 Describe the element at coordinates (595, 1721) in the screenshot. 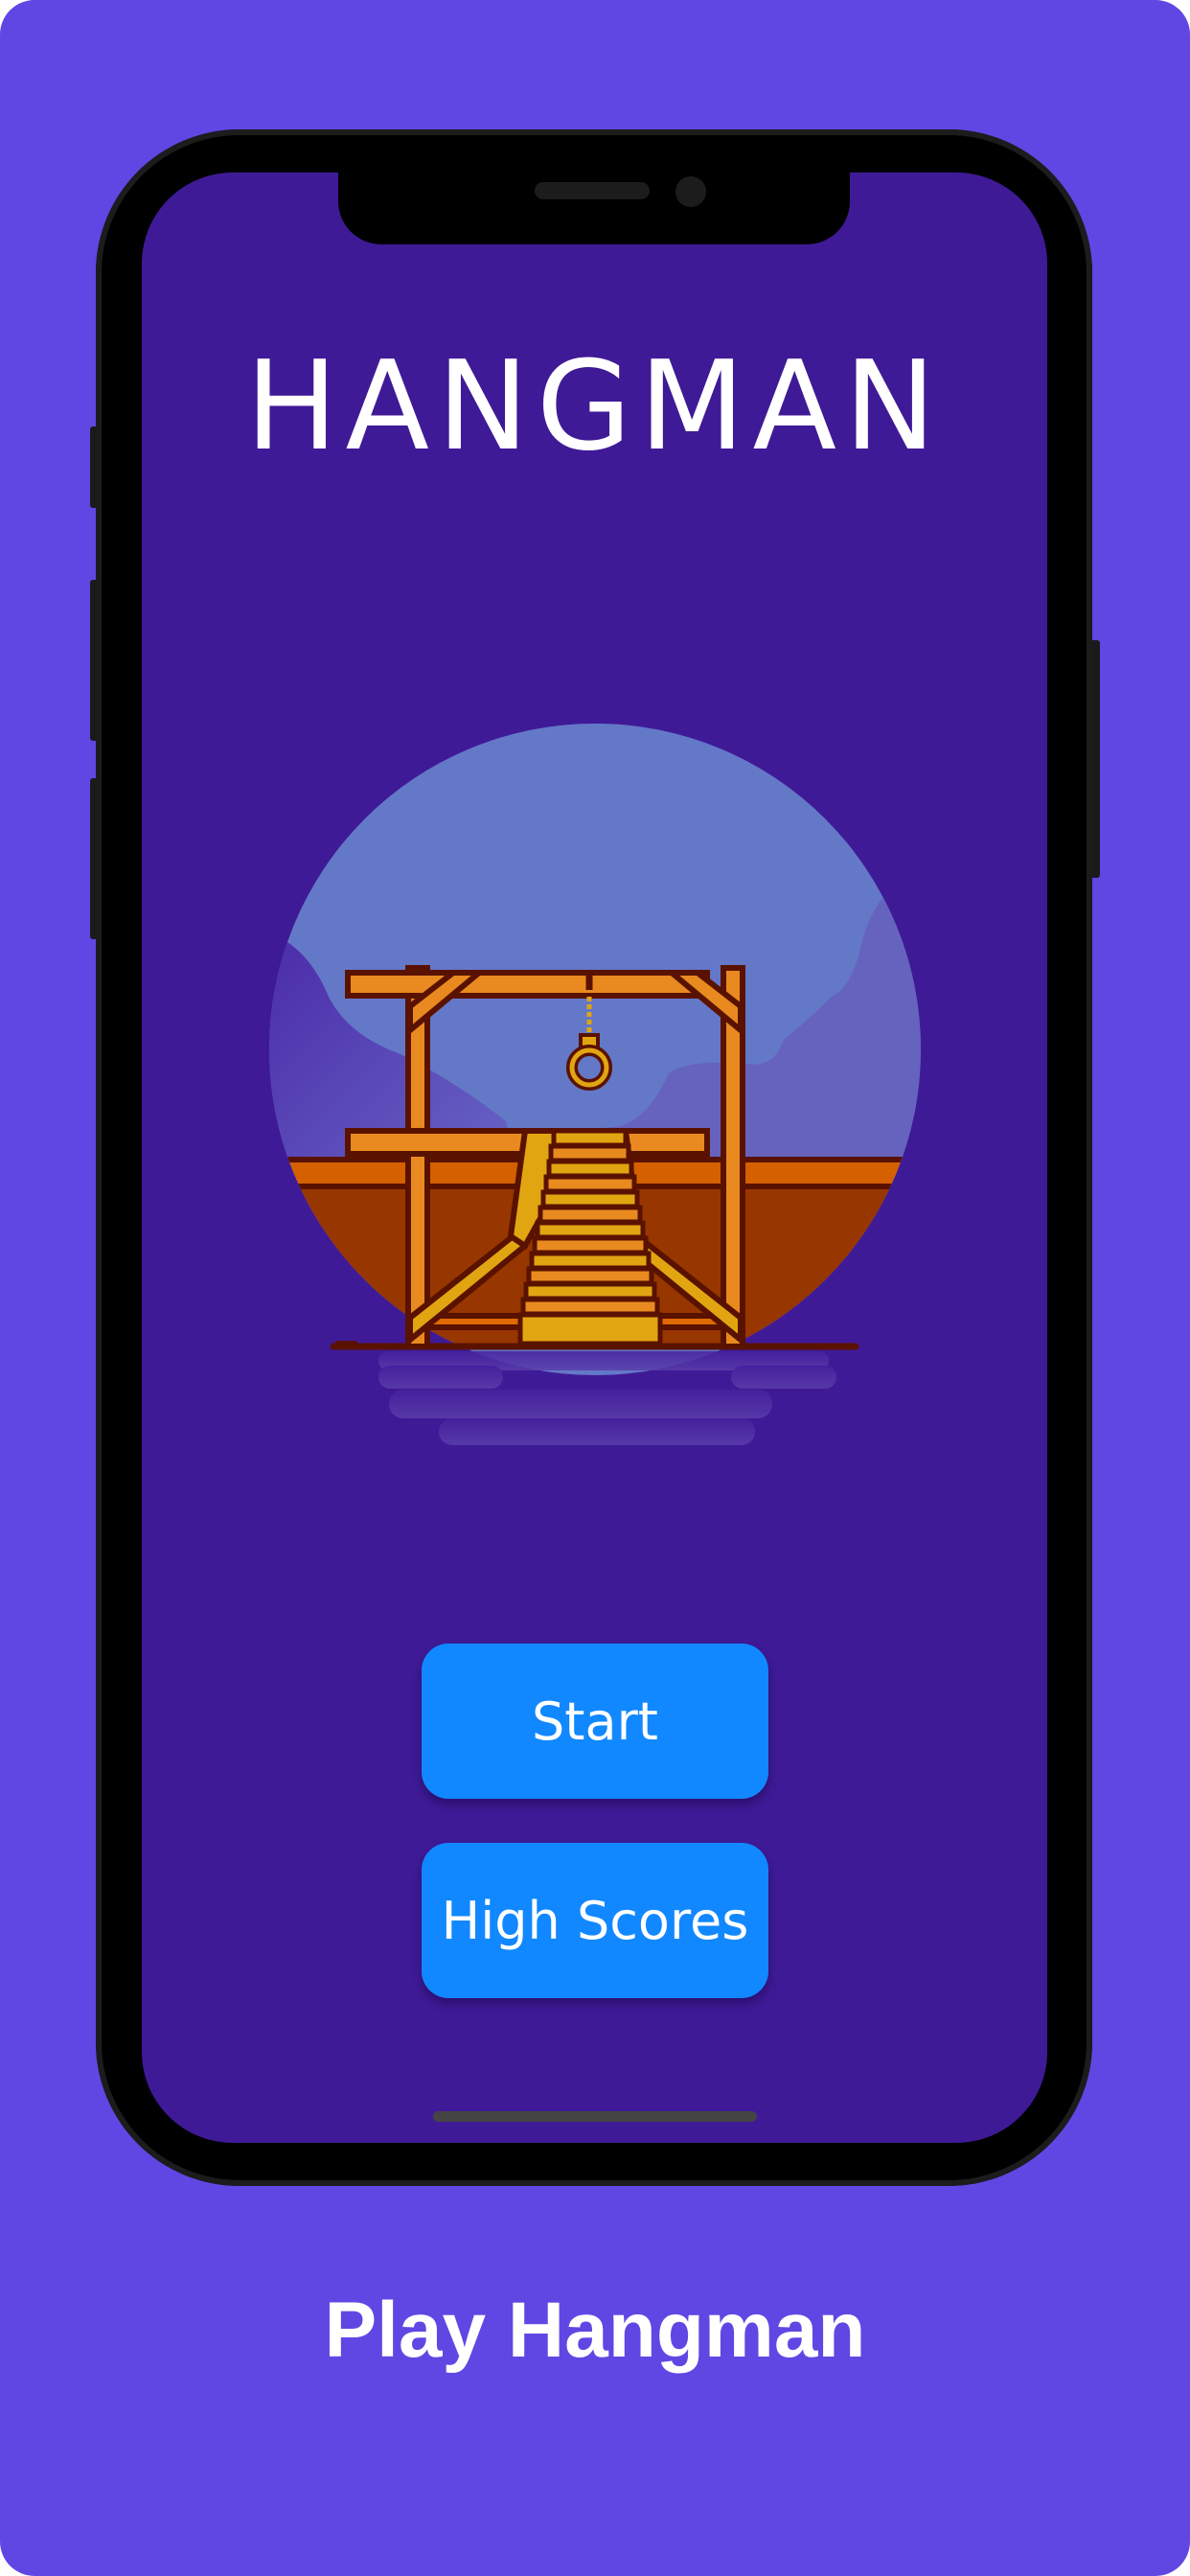

I see `start-button: Start` at that location.